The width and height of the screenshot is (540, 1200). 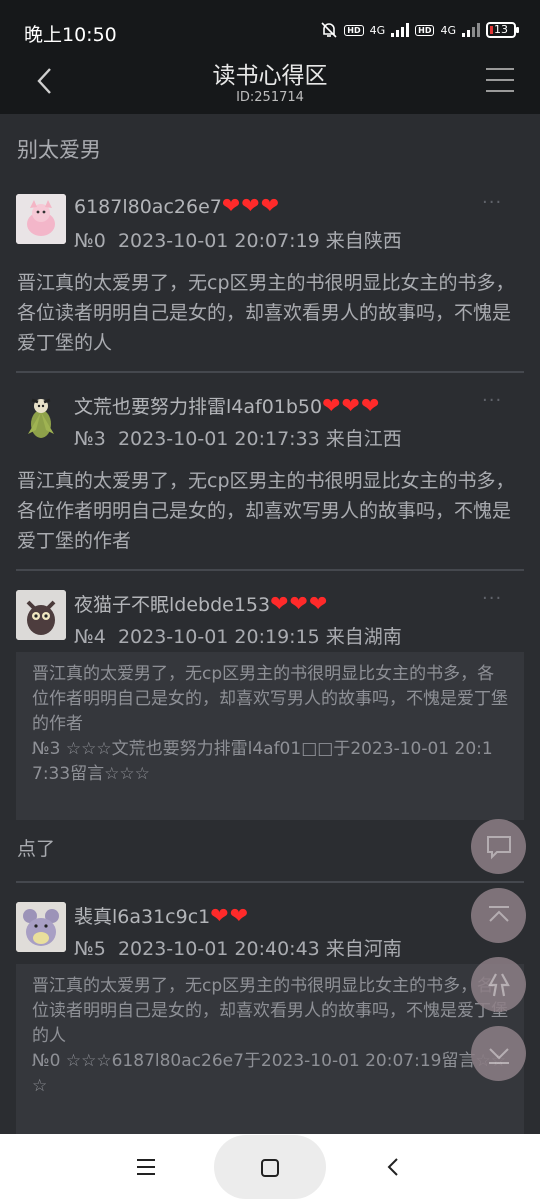 What do you see at coordinates (70, 35) in the screenshot?
I see `status-time: 晚上10:50` at bounding box center [70, 35].